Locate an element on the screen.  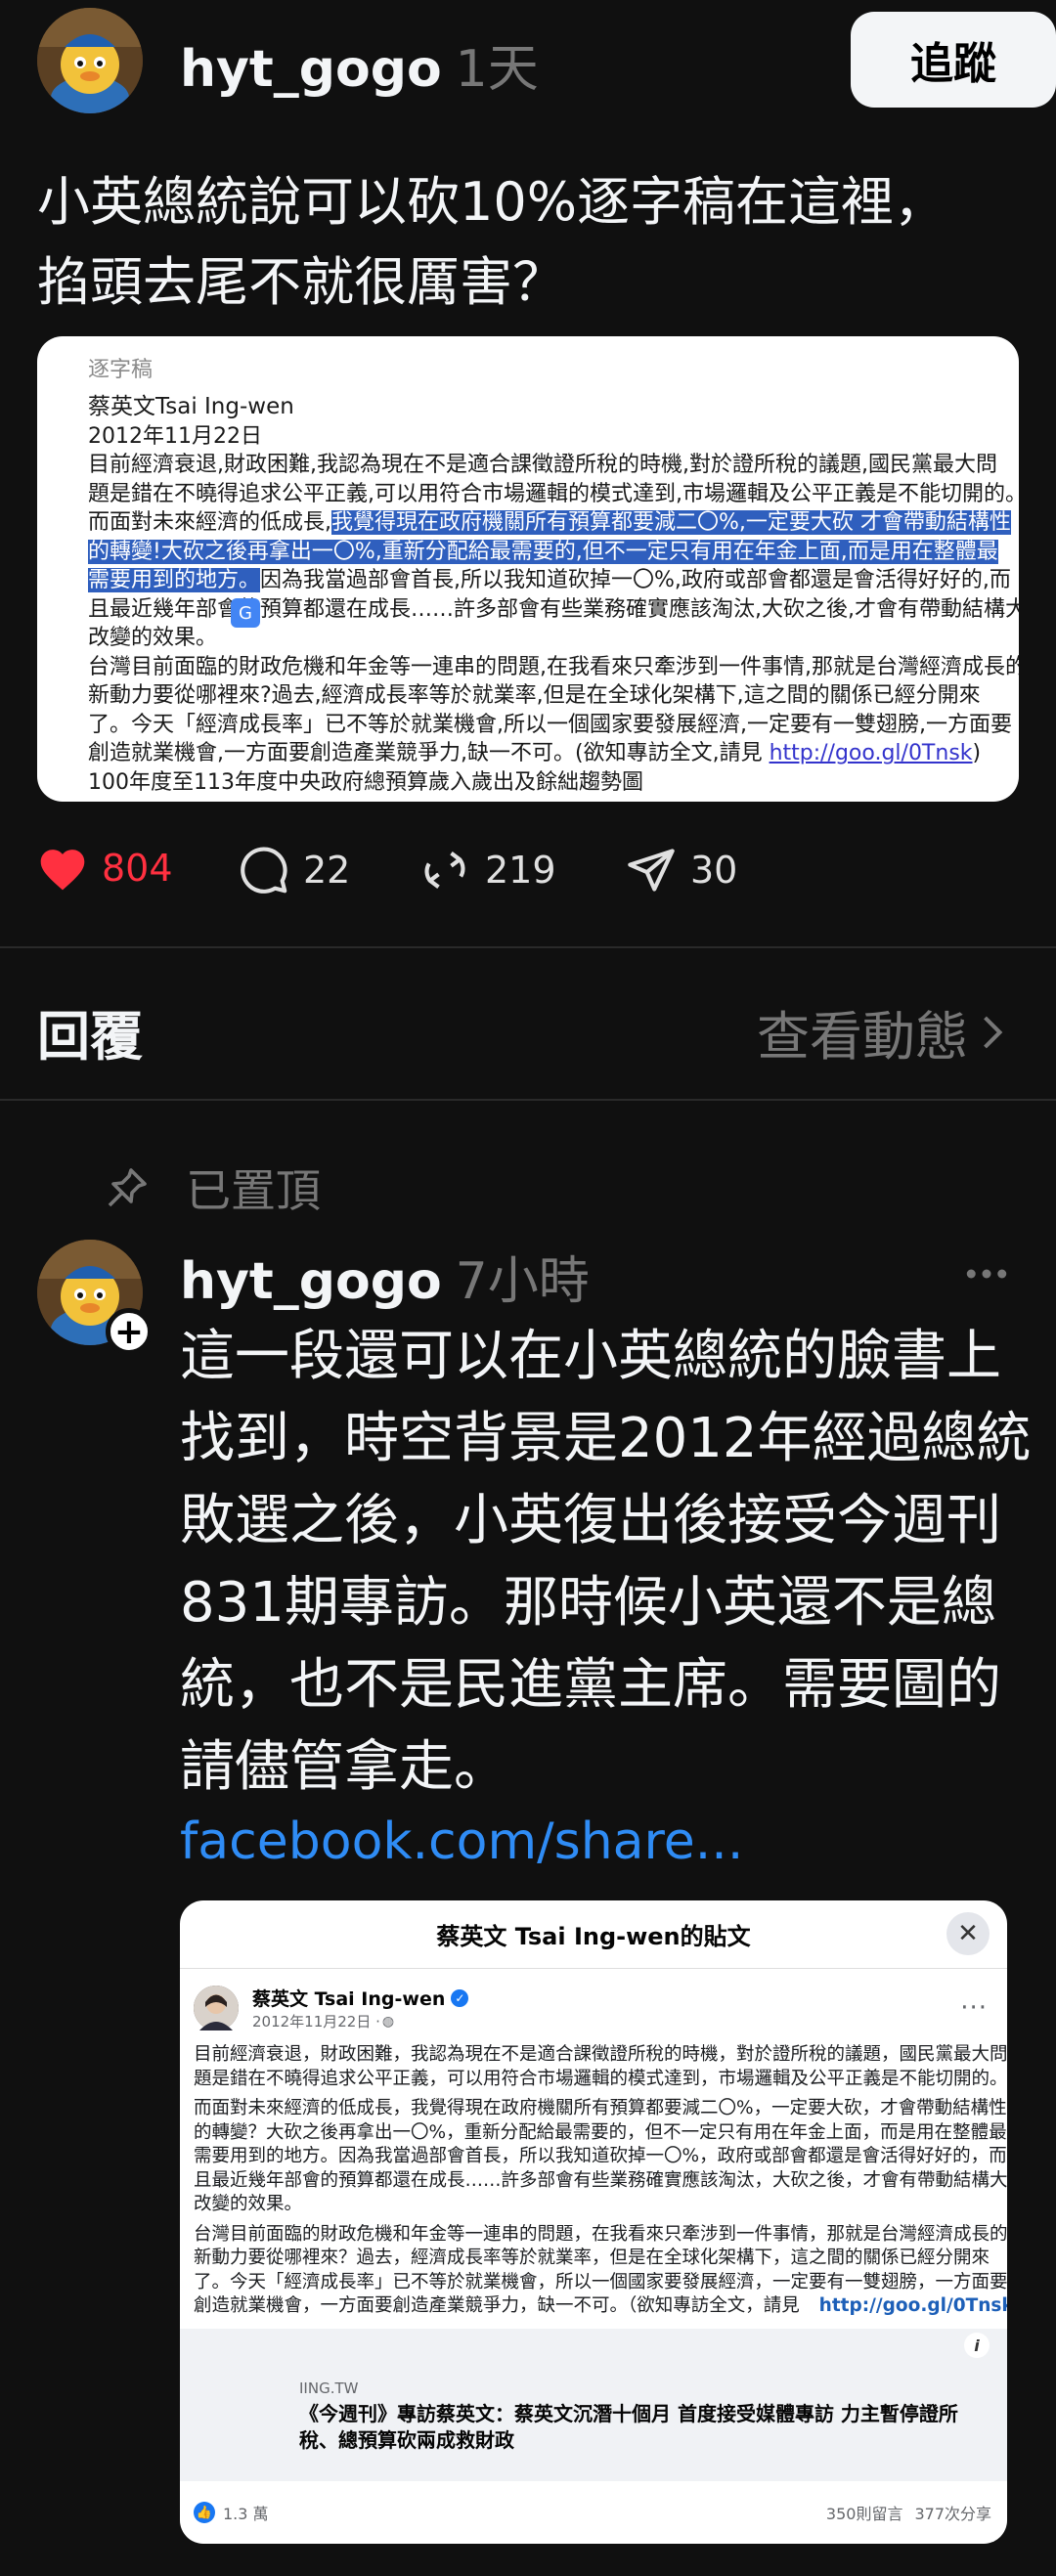
fb-text: 創造就業機會，一方面要創造產業競爭力，缺一不可。（欲知專訪全文，請見 is located at coordinates (497, 2305).